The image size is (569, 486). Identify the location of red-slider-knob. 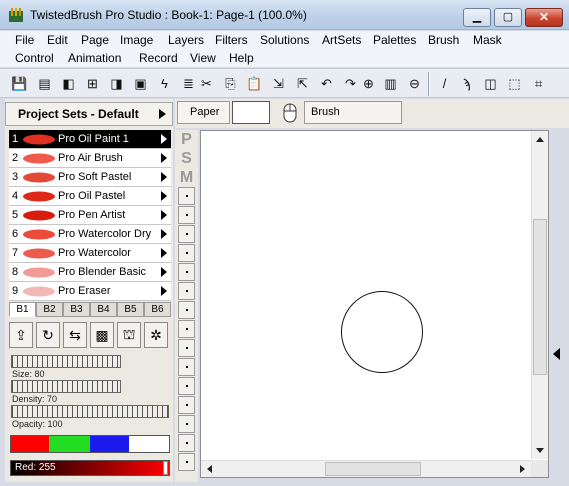
(165, 468).